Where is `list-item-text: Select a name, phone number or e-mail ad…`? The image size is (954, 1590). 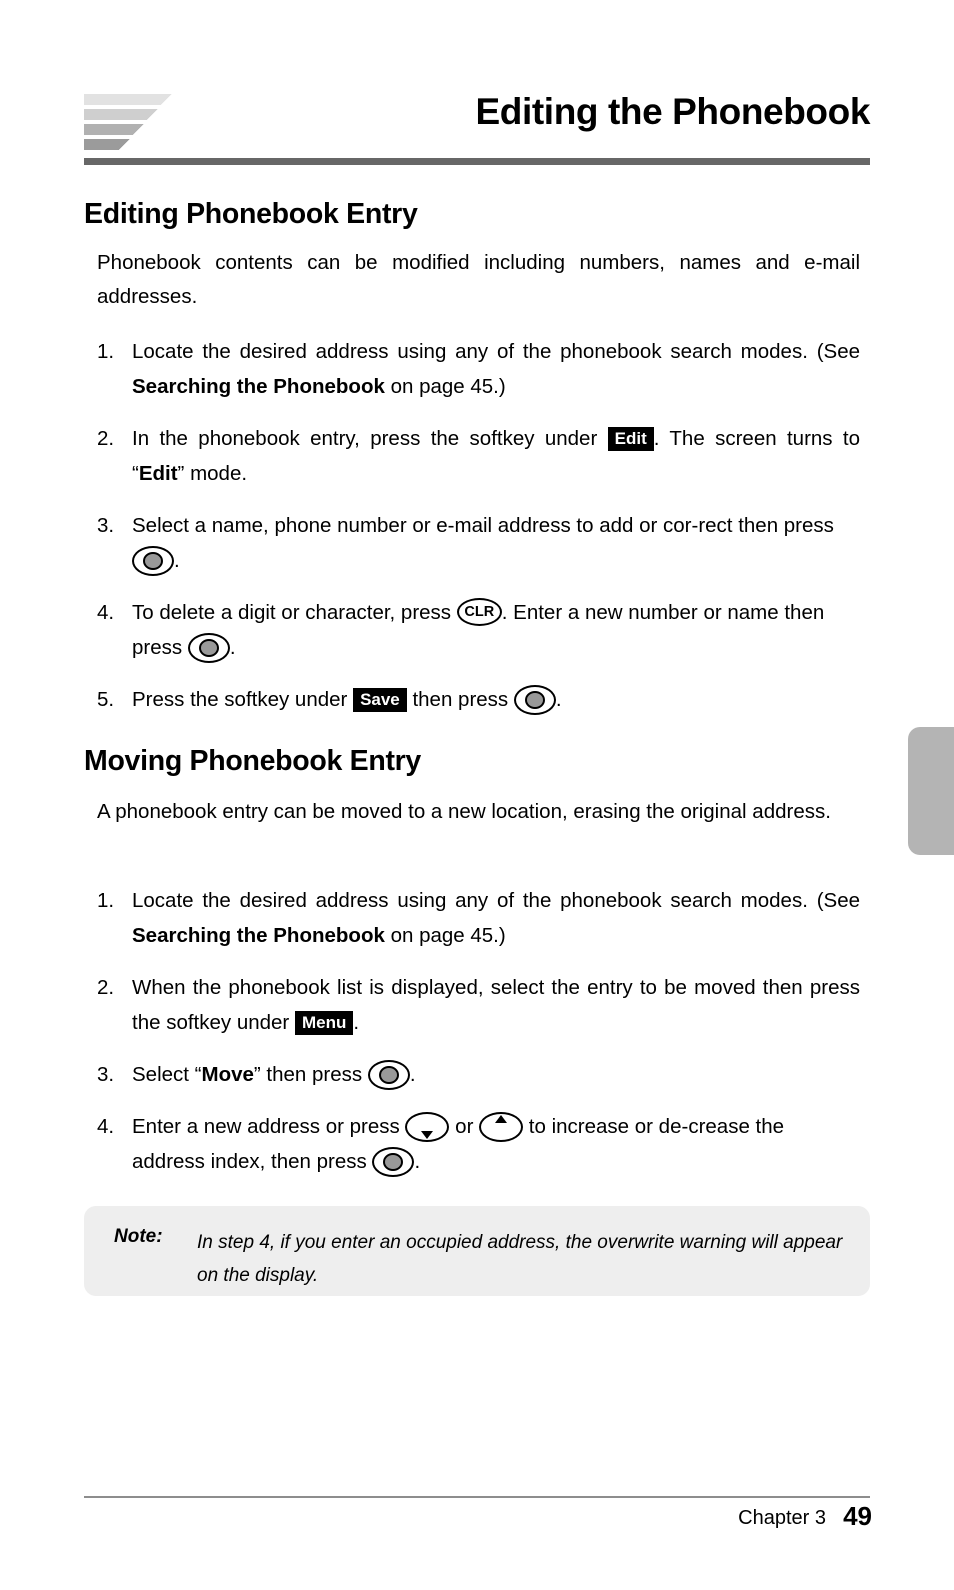
list-item-text: Select a name, phone number or e-mail ad… is located at coordinates (496, 543).